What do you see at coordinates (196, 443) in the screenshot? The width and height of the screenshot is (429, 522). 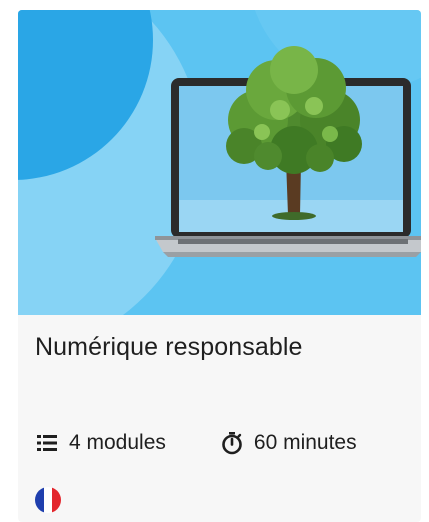 I see `course-meta: 4 modules 60 minutes` at bounding box center [196, 443].